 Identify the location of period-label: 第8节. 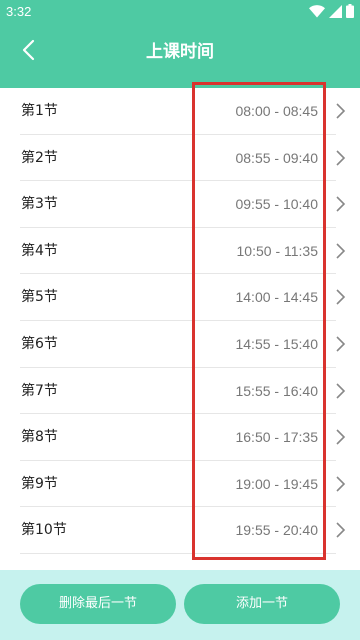
(39, 437).